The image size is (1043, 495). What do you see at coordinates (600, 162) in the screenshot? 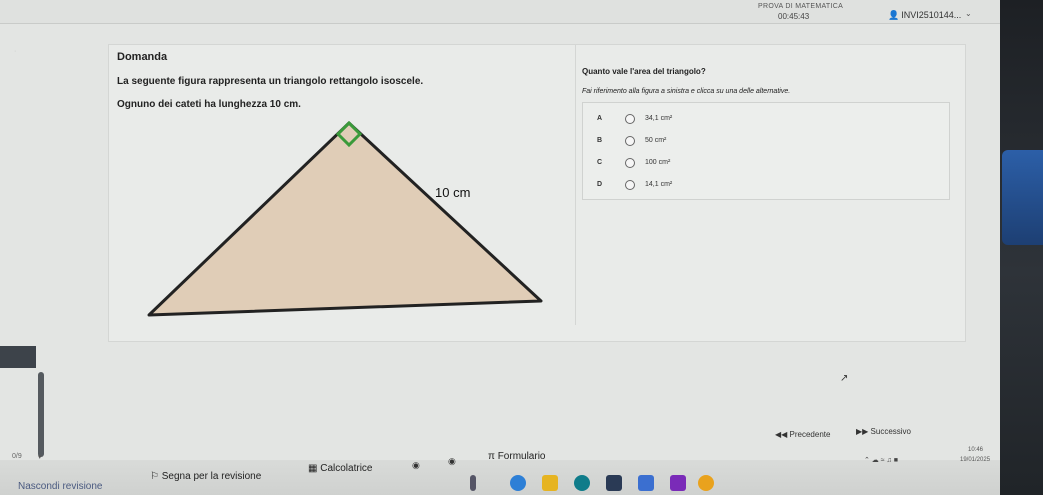
I see `option-letter: C` at bounding box center [600, 162].